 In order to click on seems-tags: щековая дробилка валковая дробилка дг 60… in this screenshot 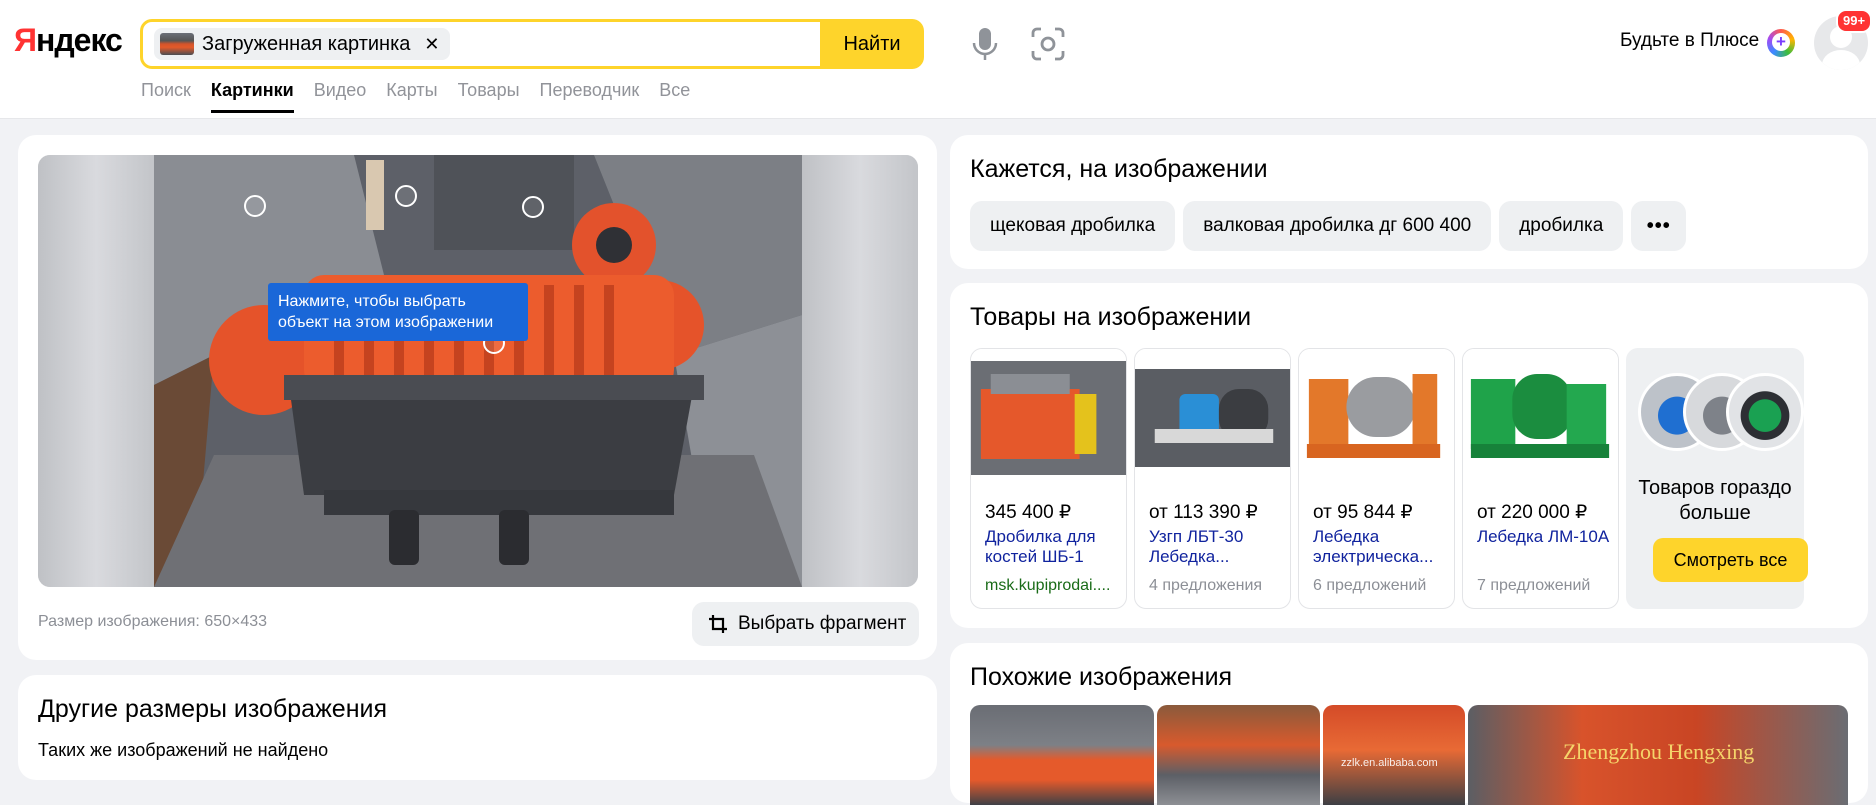, I will do `click(1328, 226)`.